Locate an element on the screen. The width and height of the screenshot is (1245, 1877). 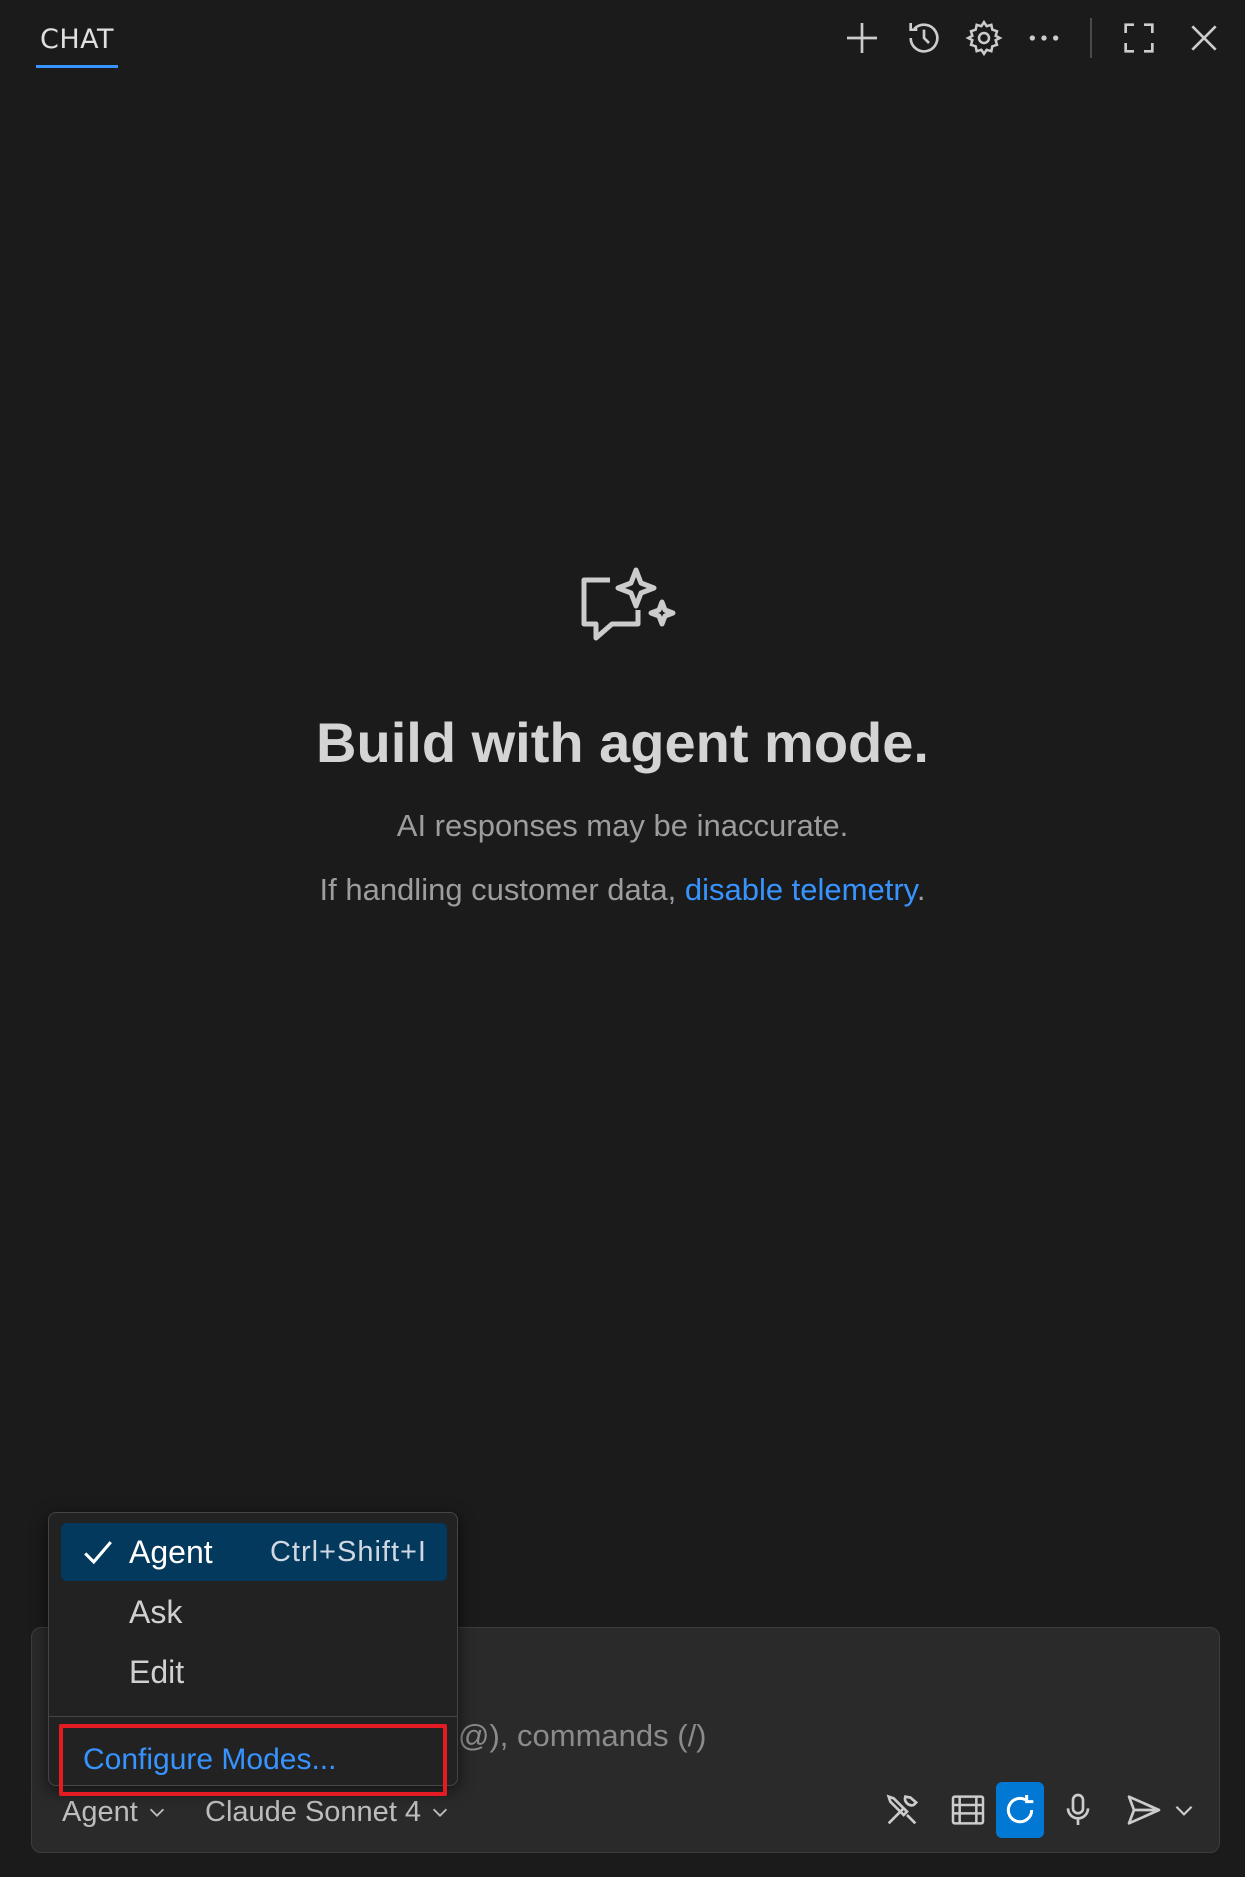
send-options-button is located at coordinates (1184, 1810).